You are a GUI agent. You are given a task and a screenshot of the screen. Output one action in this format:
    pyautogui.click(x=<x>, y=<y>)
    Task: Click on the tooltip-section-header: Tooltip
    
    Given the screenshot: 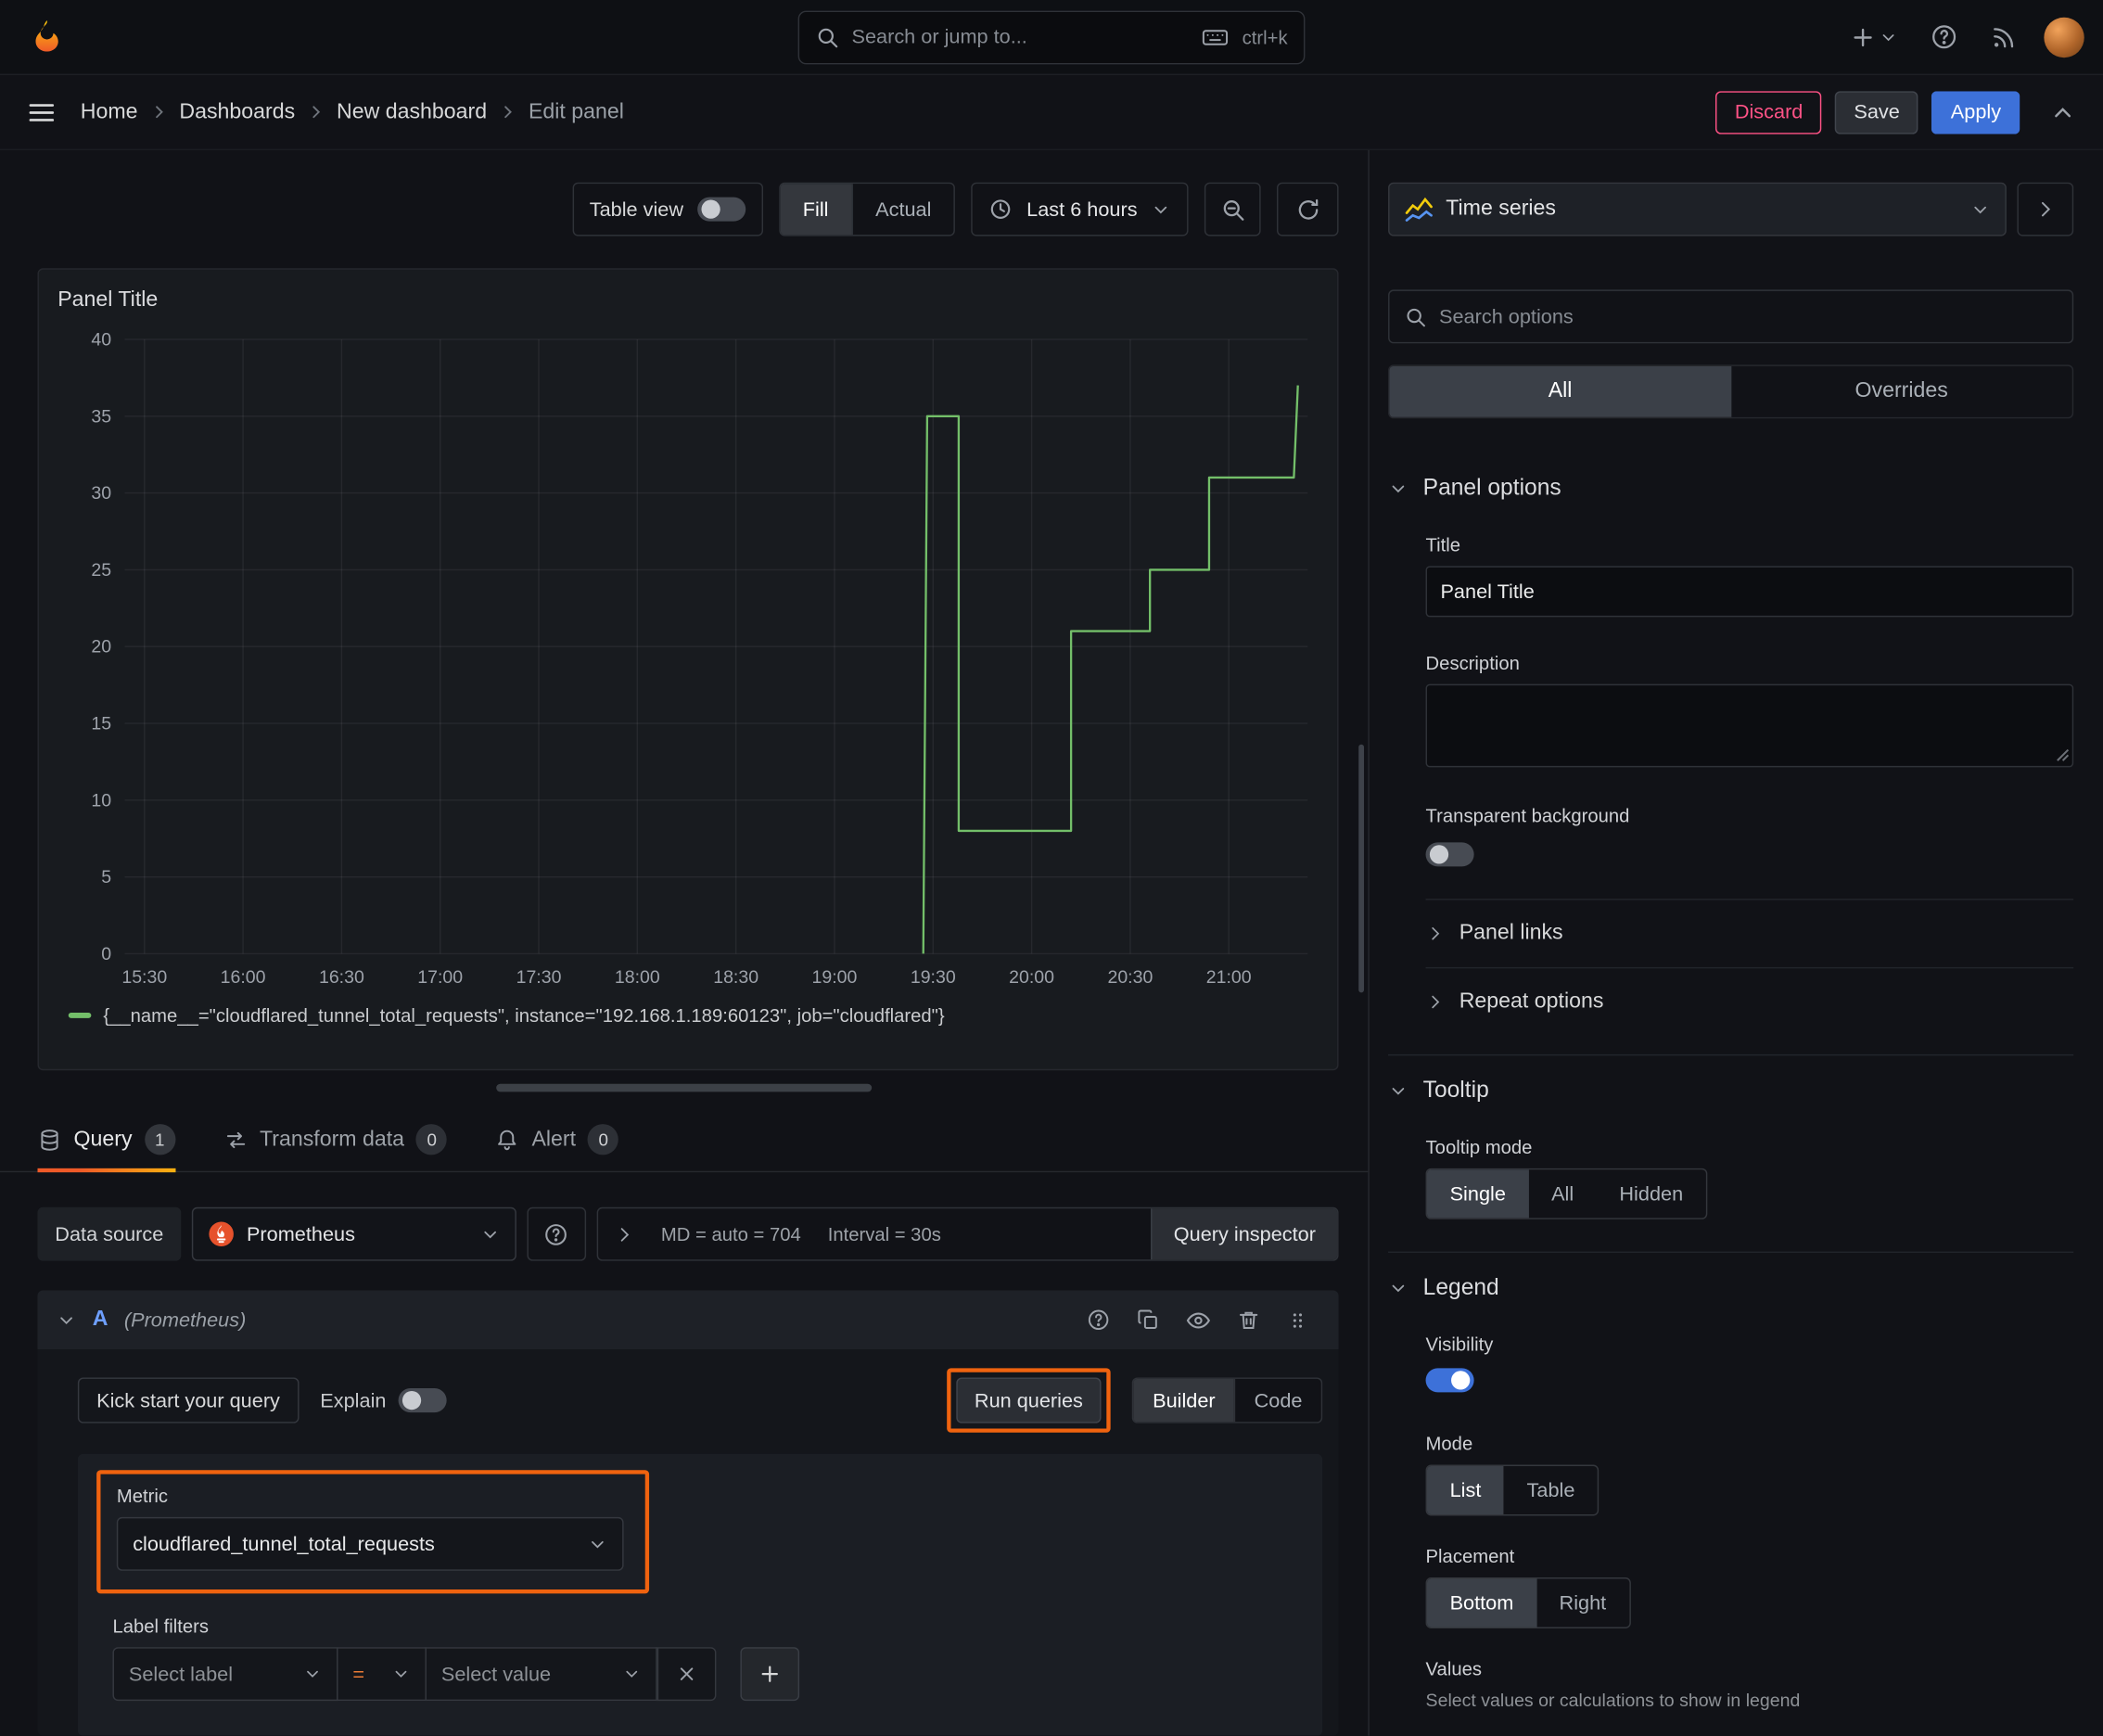 What is the action you would take?
    pyautogui.click(x=1731, y=1086)
    